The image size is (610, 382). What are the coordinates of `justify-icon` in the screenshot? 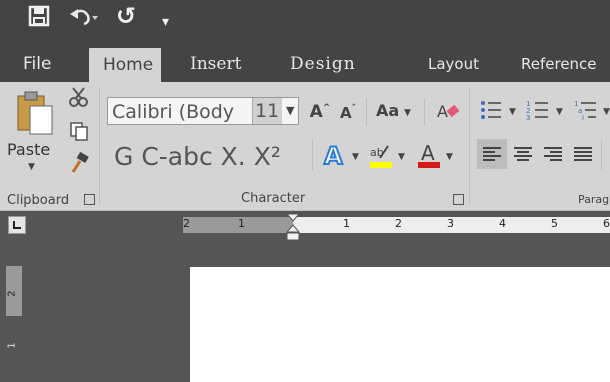 It's located at (583, 154).